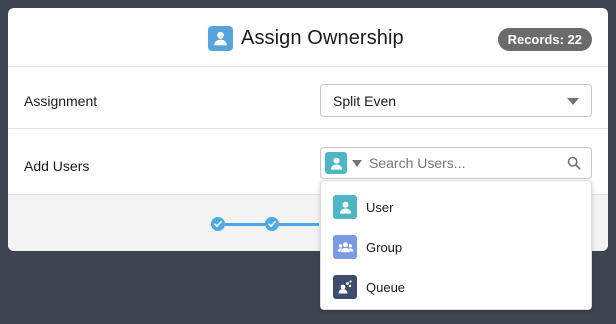 The height and width of the screenshot is (324, 616). I want to click on dropdown-item-label: User, so click(380, 207).